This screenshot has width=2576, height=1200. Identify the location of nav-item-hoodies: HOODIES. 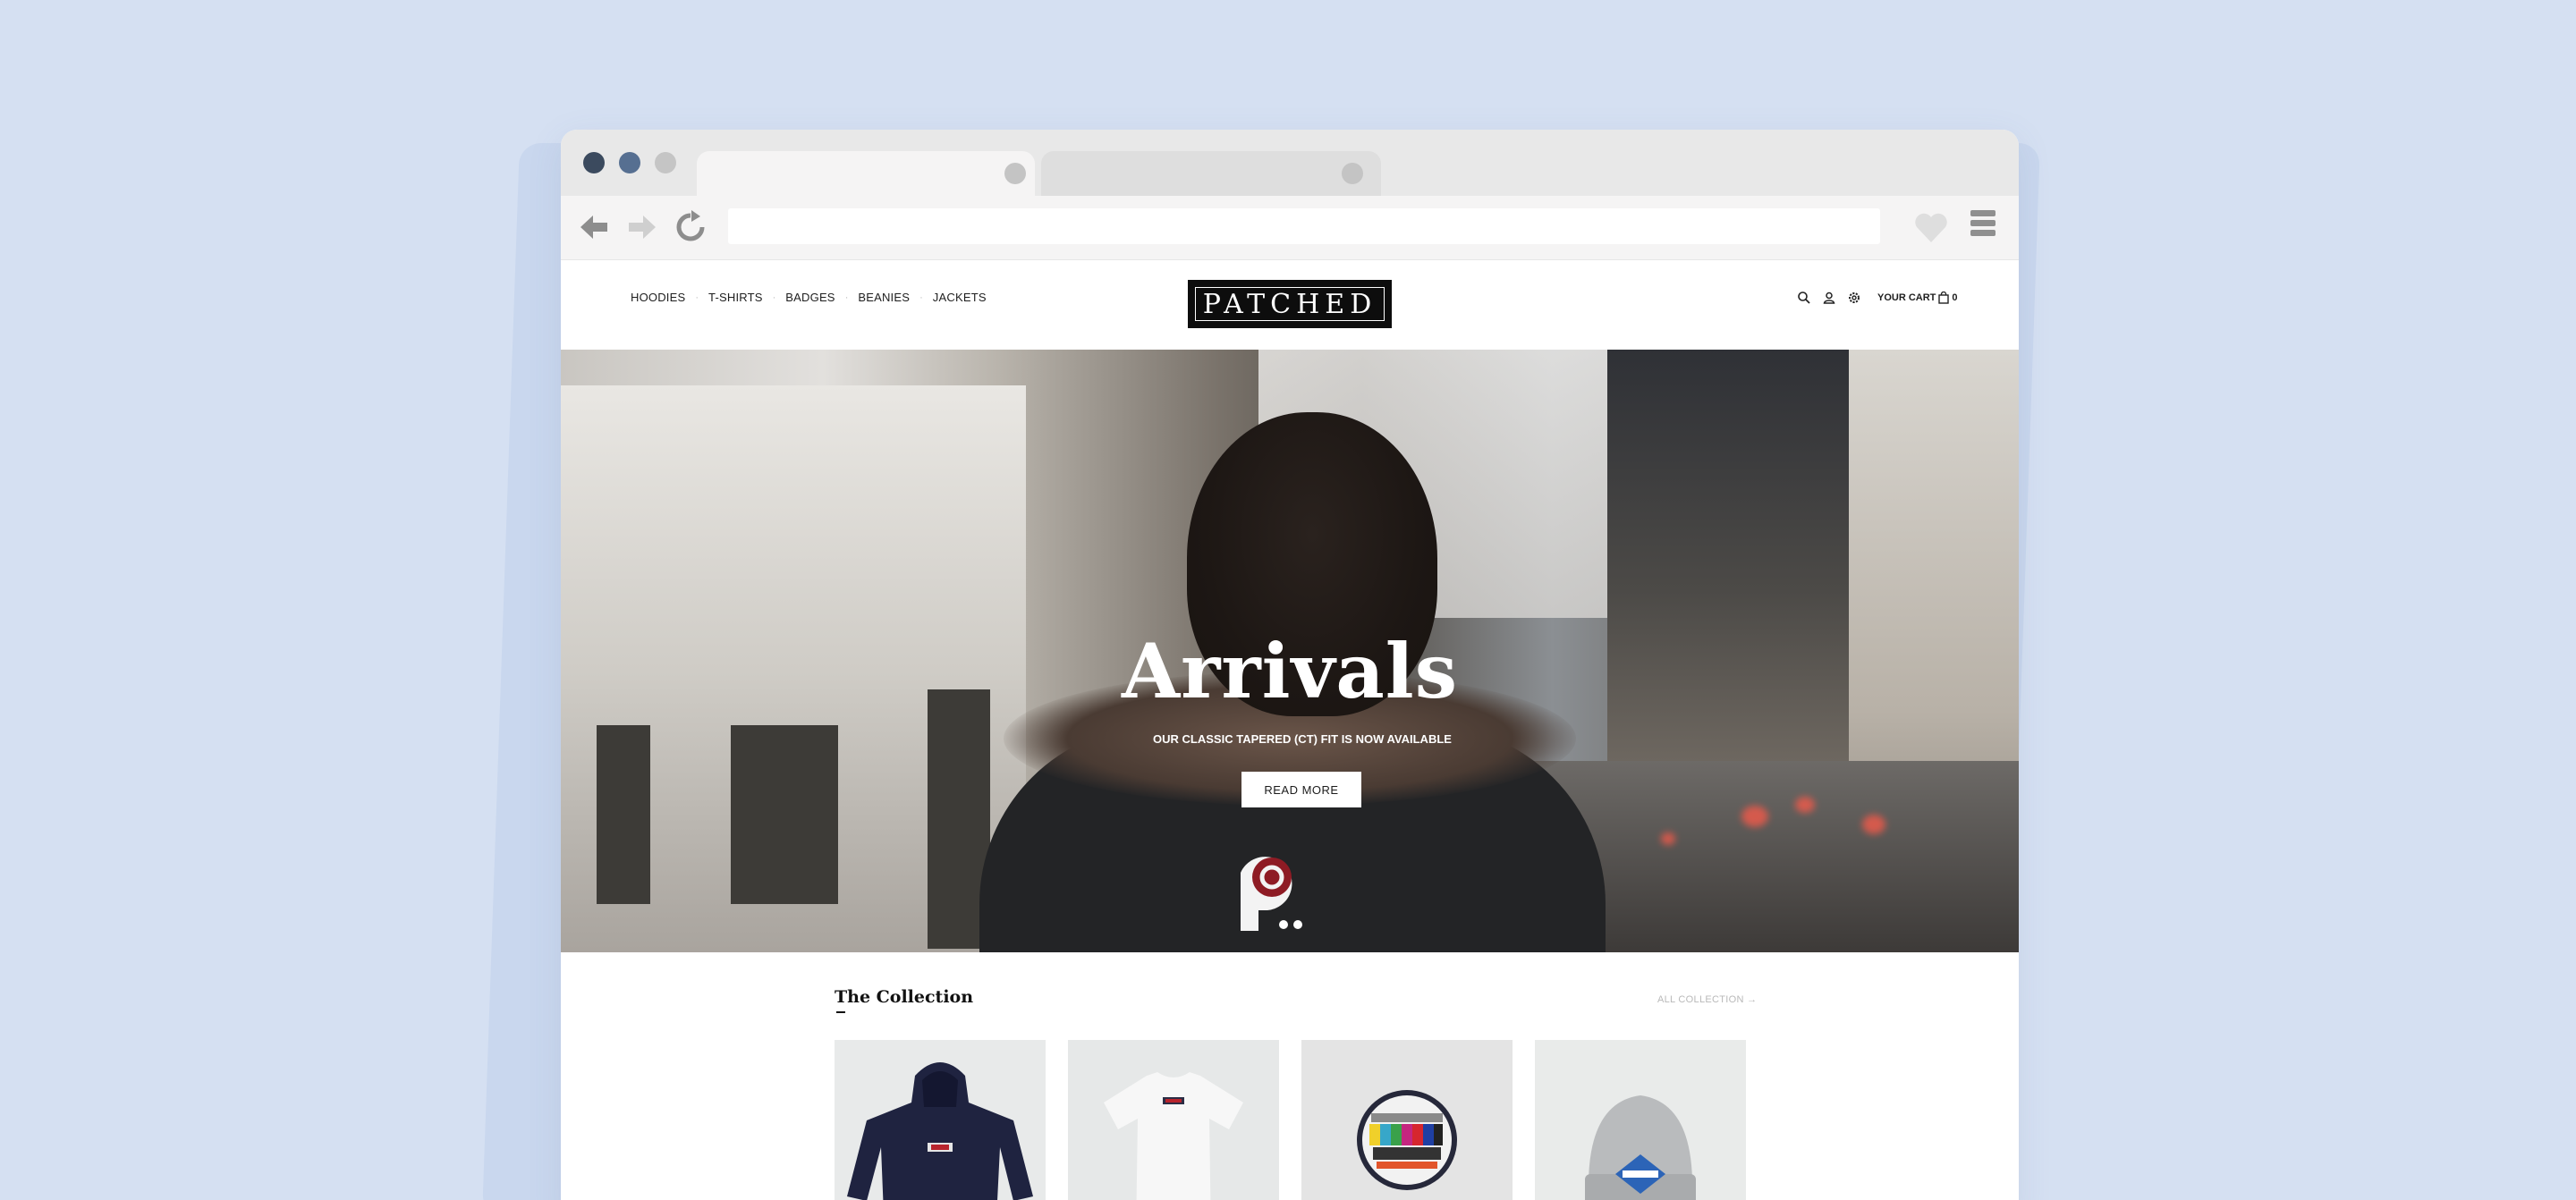
(658, 298).